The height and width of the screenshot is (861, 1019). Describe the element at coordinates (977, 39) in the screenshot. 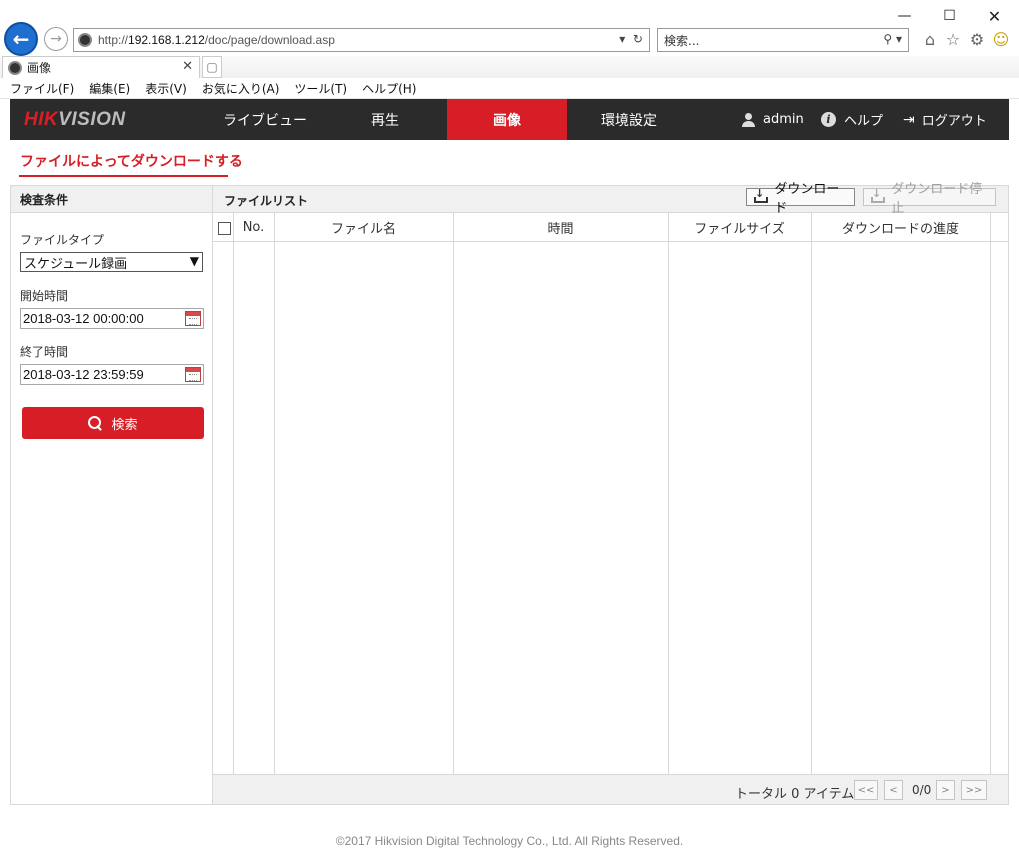

I see `settings-gear-icon: ⚙` at that location.